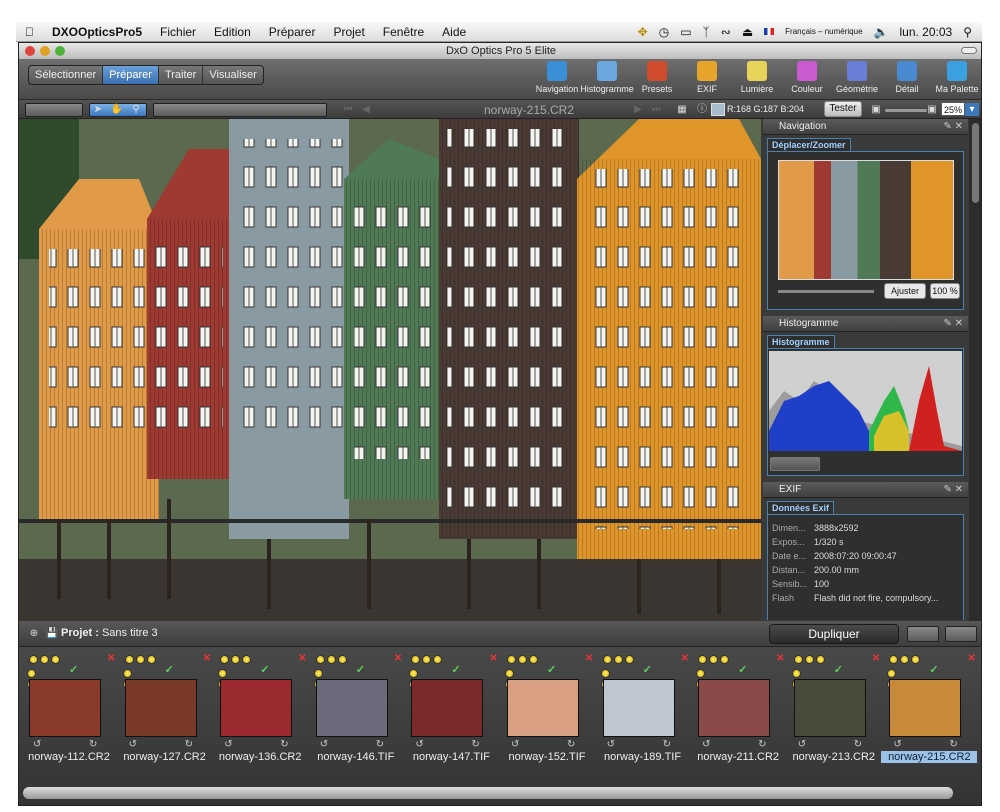  What do you see at coordinates (34, 633) in the screenshot?
I see `add-icon: ⊕` at bounding box center [34, 633].